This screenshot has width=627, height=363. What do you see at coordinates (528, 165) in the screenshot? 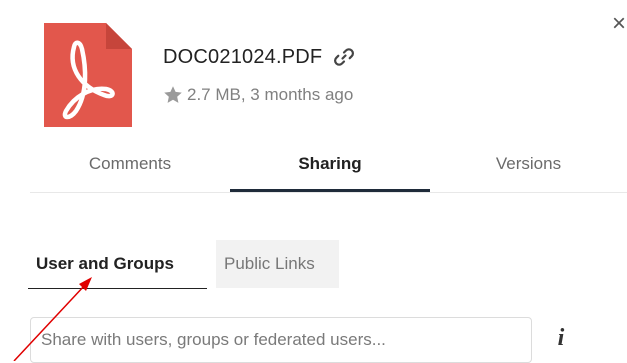
I see `tab-versions: Versions` at bounding box center [528, 165].